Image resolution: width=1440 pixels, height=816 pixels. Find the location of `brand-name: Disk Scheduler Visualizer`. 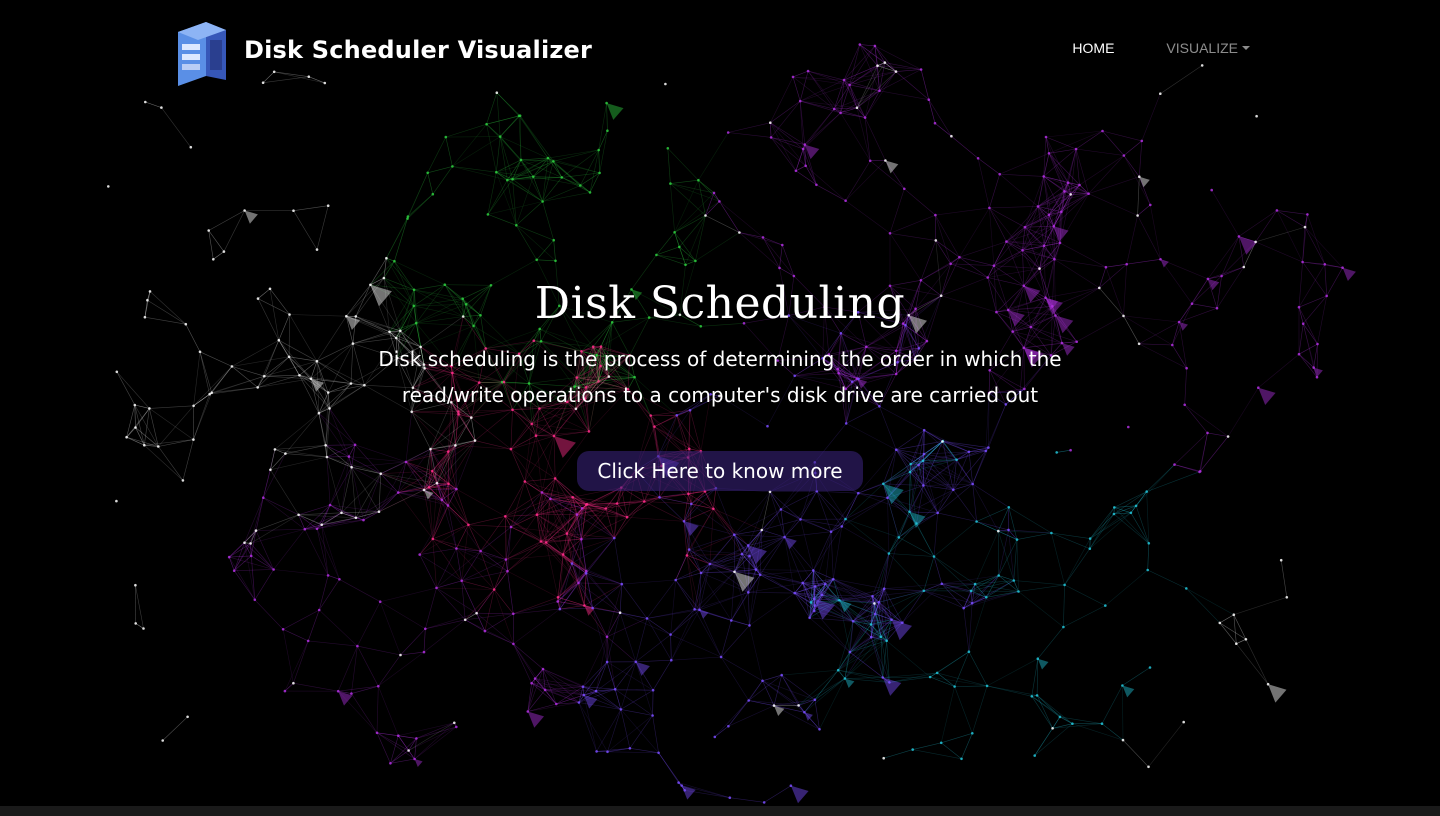

brand-name: Disk Scheduler Visualizer is located at coordinates (418, 50).